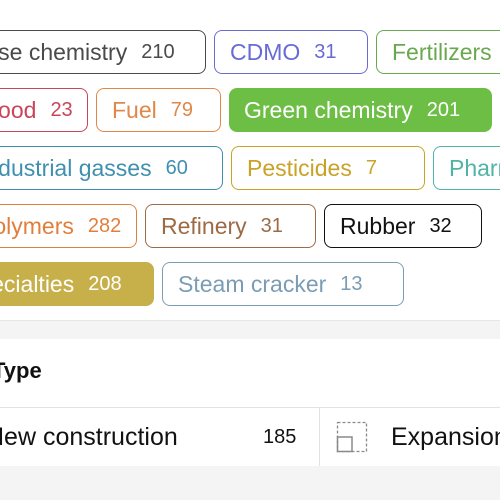 Image resolution: width=500 pixels, height=500 pixels. What do you see at coordinates (104, 225) in the screenshot?
I see `tag-count: 282` at bounding box center [104, 225].